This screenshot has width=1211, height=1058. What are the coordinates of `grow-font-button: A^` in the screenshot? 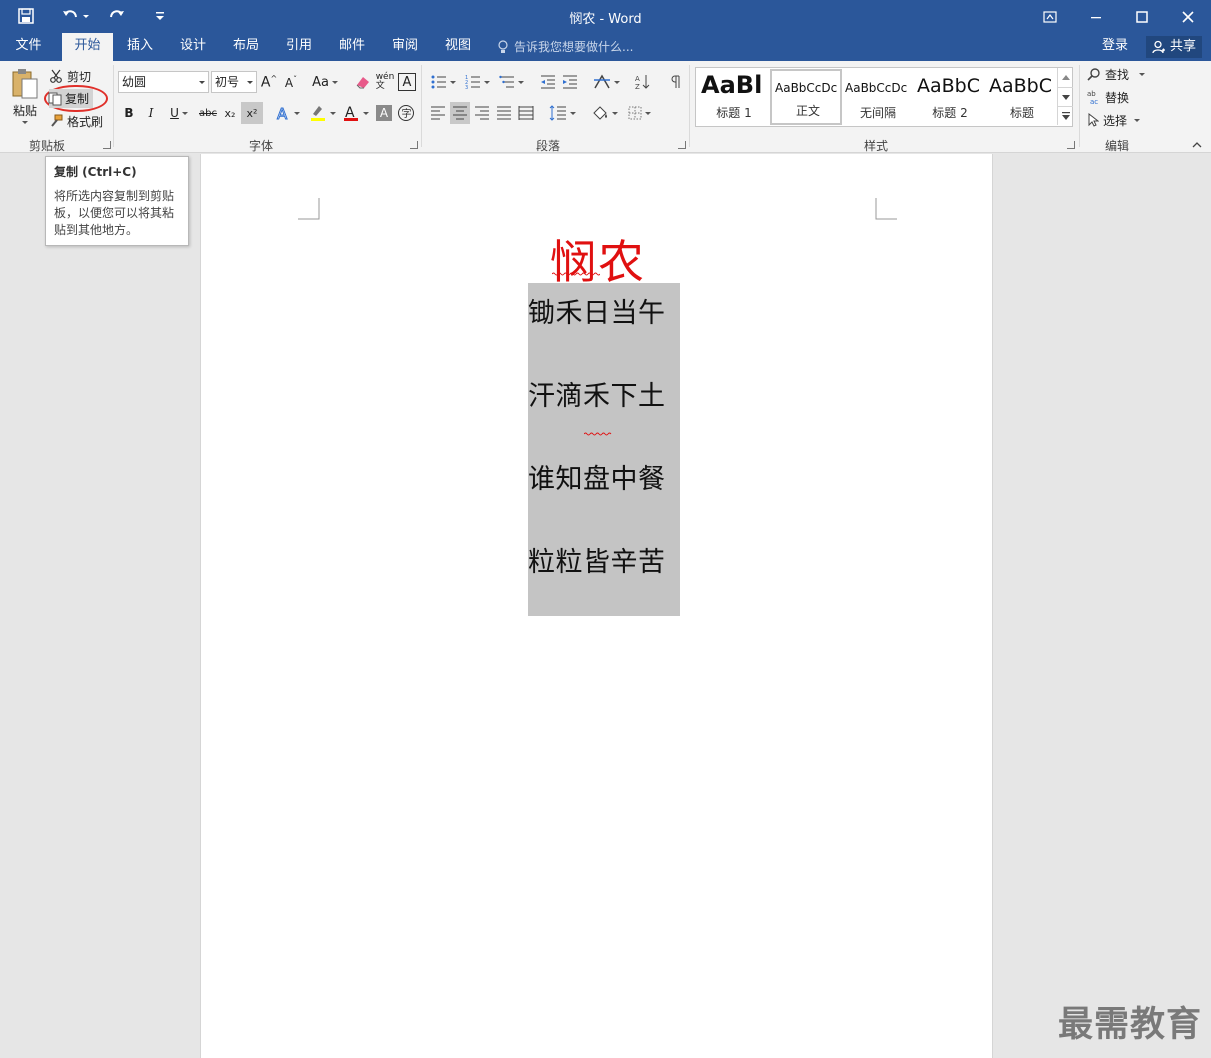 It's located at (269, 82).